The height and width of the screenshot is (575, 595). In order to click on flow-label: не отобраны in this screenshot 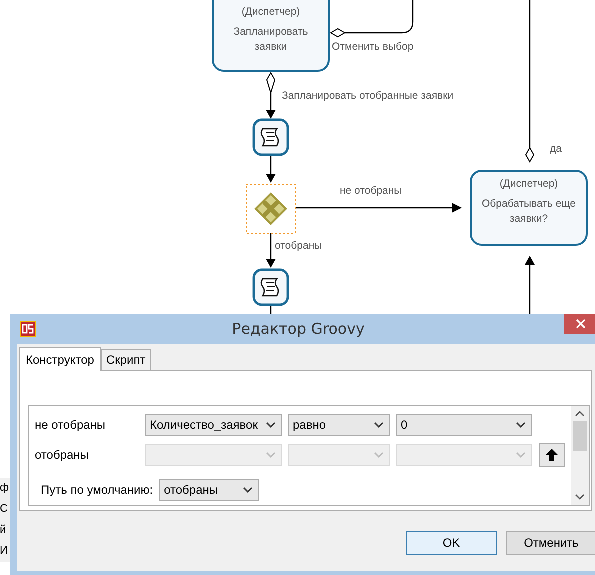, I will do `click(371, 191)`.